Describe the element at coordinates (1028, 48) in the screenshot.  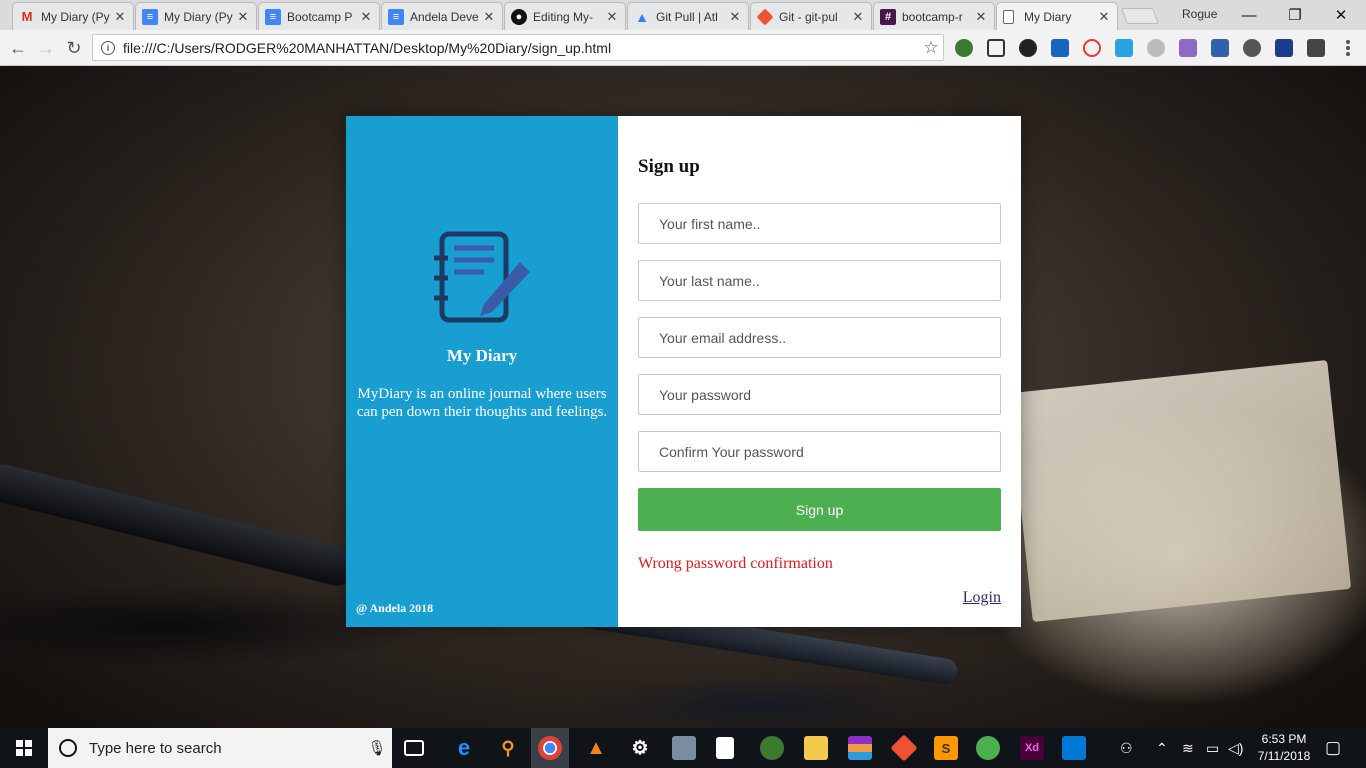
I see `extension-gear-icon` at that location.